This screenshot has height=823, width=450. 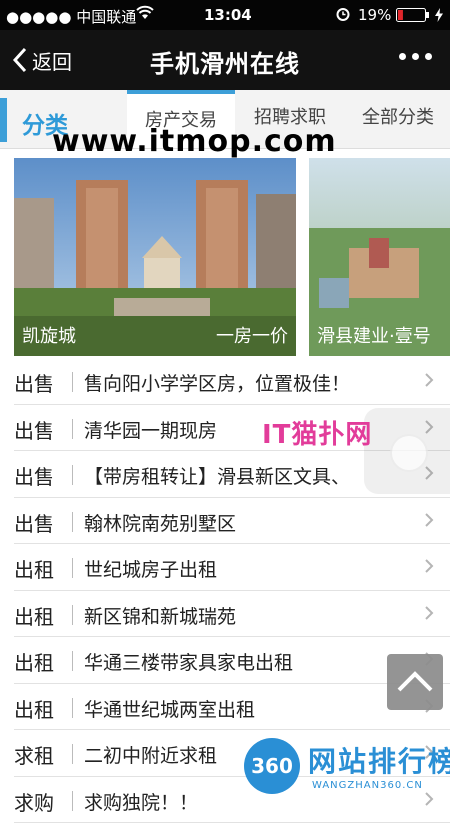 I want to click on list-item: 出售 翰林院南苑别墅区, so click(x=232, y=521).